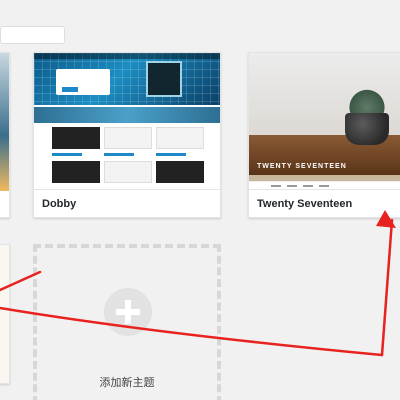 Image resolution: width=400 pixels, height=400 pixels. Describe the element at coordinates (302, 166) in the screenshot. I see `preview-title: TWENTY SEVENTEEN` at that location.